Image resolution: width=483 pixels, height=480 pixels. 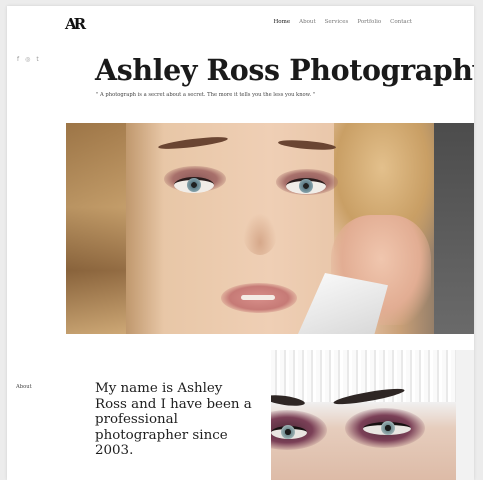 What do you see at coordinates (284, 70) in the screenshot?
I see `page-title: Ashley Ross Photography` at bounding box center [284, 70].